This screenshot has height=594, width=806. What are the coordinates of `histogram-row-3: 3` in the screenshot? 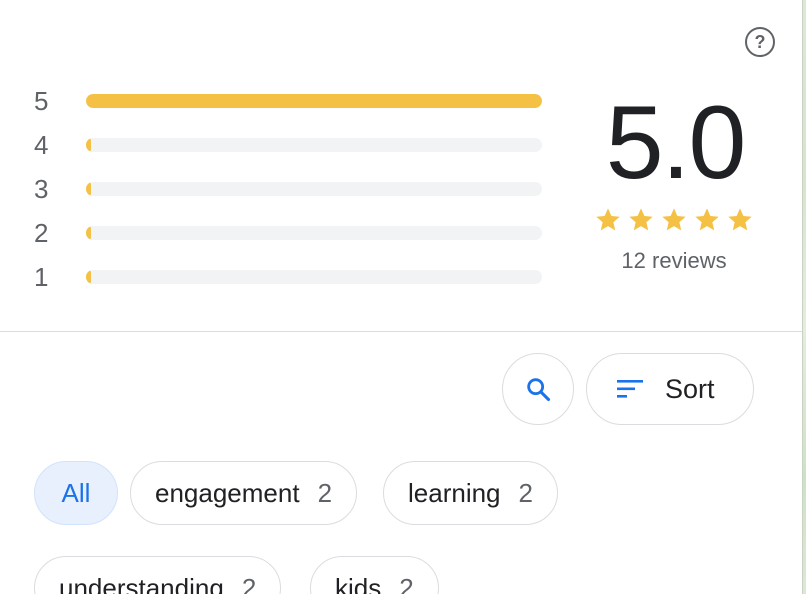 It's located at (289, 189).